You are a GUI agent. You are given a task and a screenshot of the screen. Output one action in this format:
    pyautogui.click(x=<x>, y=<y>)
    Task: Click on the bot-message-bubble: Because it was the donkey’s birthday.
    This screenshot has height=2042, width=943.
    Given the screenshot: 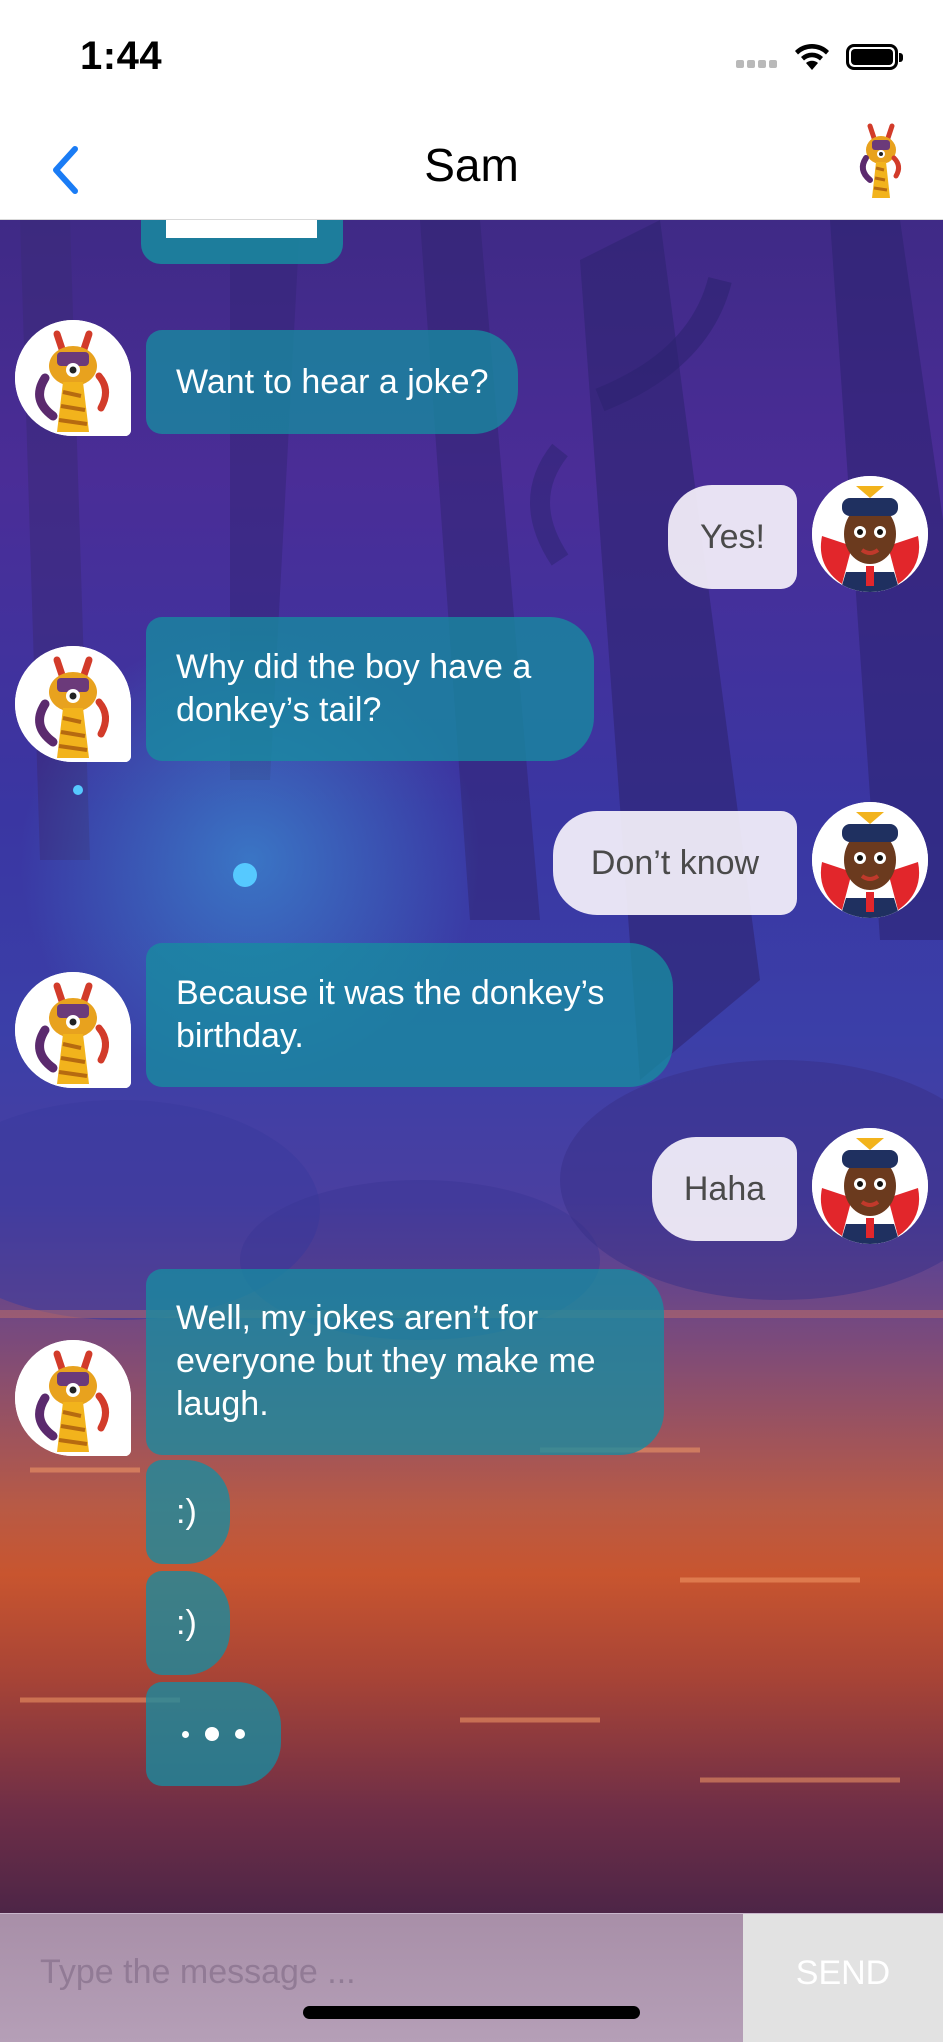 What is the action you would take?
    pyautogui.click(x=409, y=1015)
    